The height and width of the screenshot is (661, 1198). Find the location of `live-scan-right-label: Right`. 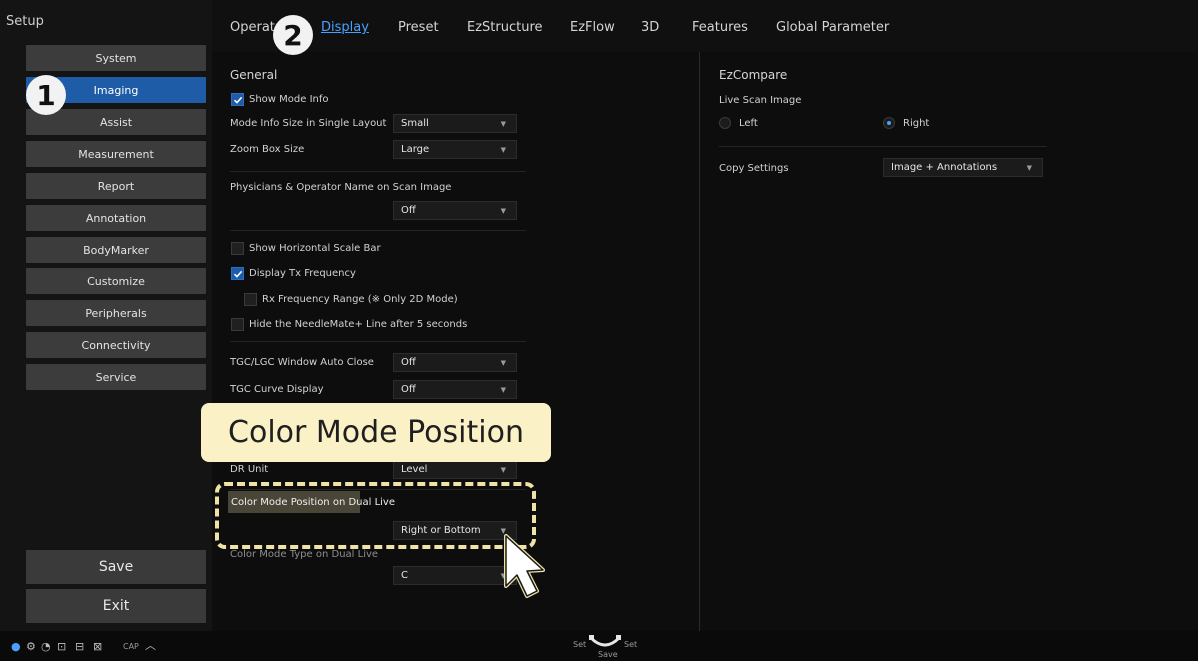

live-scan-right-label: Right is located at coordinates (916, 123).